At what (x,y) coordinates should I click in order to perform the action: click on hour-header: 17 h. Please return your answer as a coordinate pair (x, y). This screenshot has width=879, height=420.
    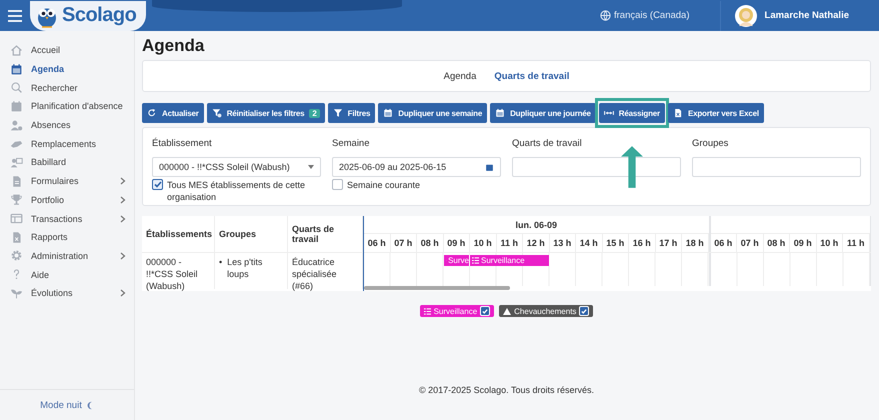
    Looking at the image, I should click on (669, 243).